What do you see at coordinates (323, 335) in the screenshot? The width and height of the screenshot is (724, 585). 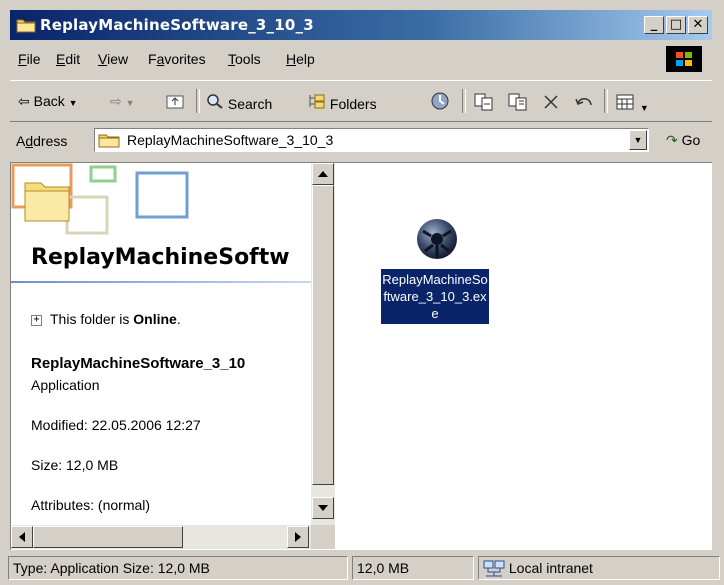 I see `vertical-scroll-thumb` at bounding box center [323, 335].